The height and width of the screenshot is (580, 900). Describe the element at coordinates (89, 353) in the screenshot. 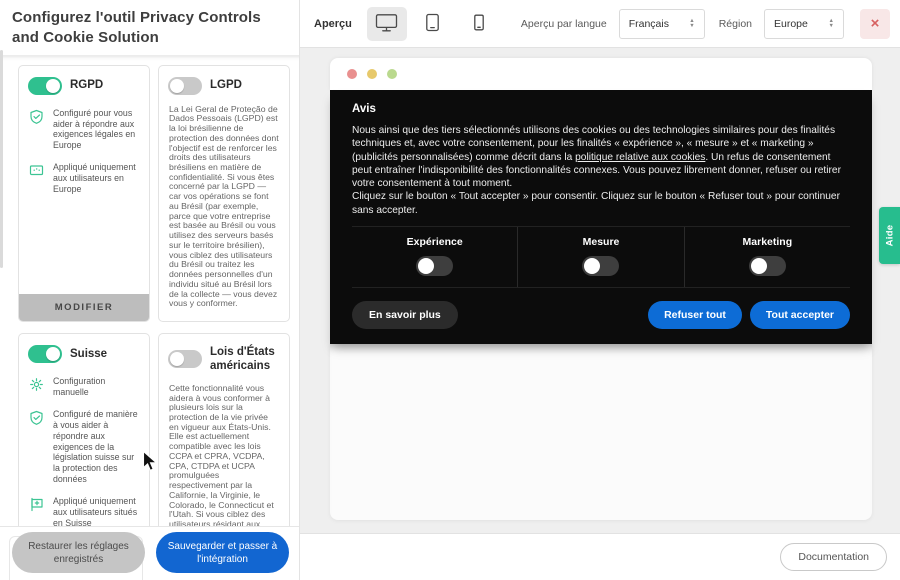

I see `card-suisse-title: Suisse` at that location.